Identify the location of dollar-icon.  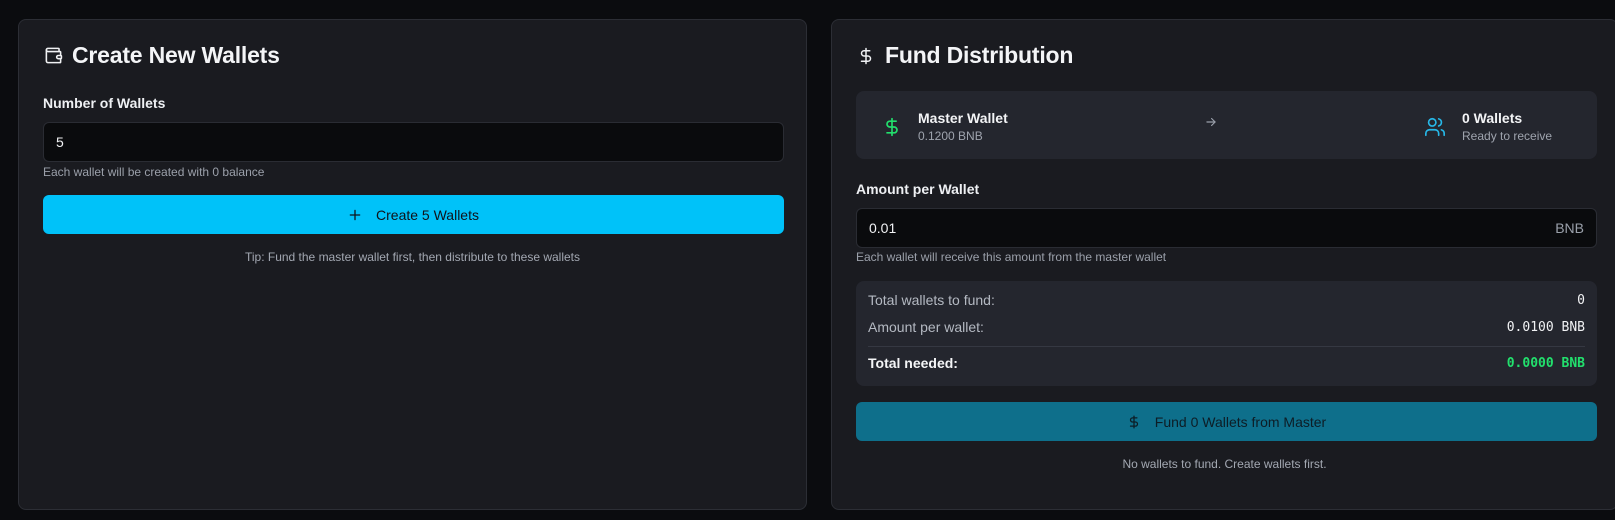
(866, 56).